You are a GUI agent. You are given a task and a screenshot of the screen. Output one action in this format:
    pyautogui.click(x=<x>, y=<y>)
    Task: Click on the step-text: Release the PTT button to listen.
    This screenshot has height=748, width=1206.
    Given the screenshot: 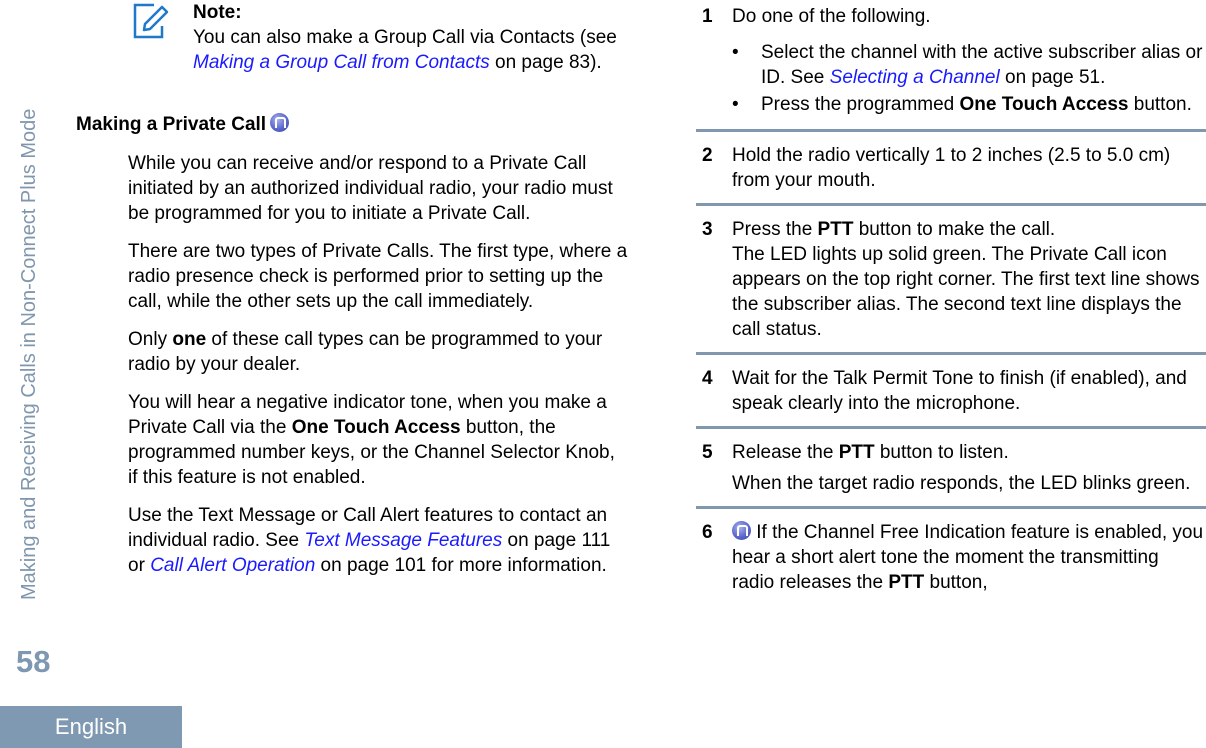 What is the action you would take?
    pyautogui.click(x=969, y=452)
    